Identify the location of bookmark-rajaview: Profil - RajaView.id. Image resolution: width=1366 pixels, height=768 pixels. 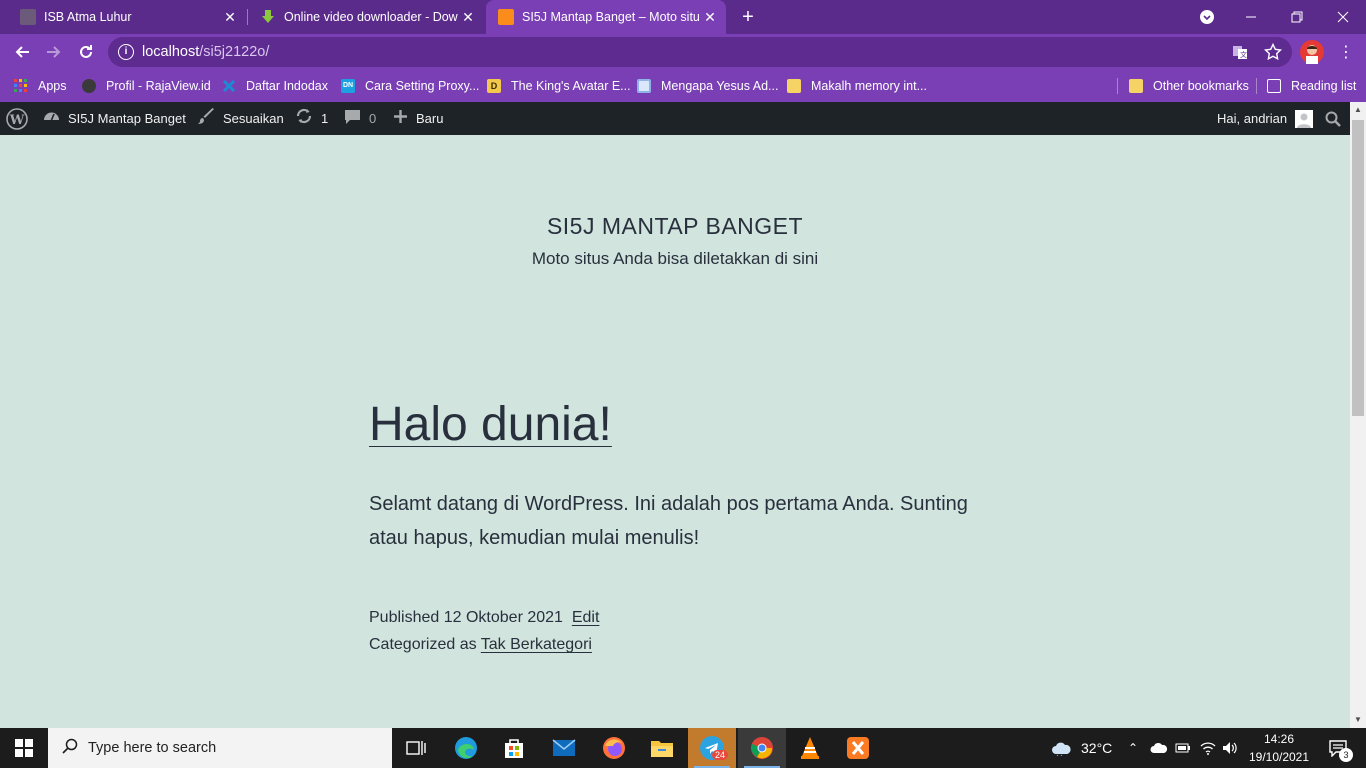
(146, 86).